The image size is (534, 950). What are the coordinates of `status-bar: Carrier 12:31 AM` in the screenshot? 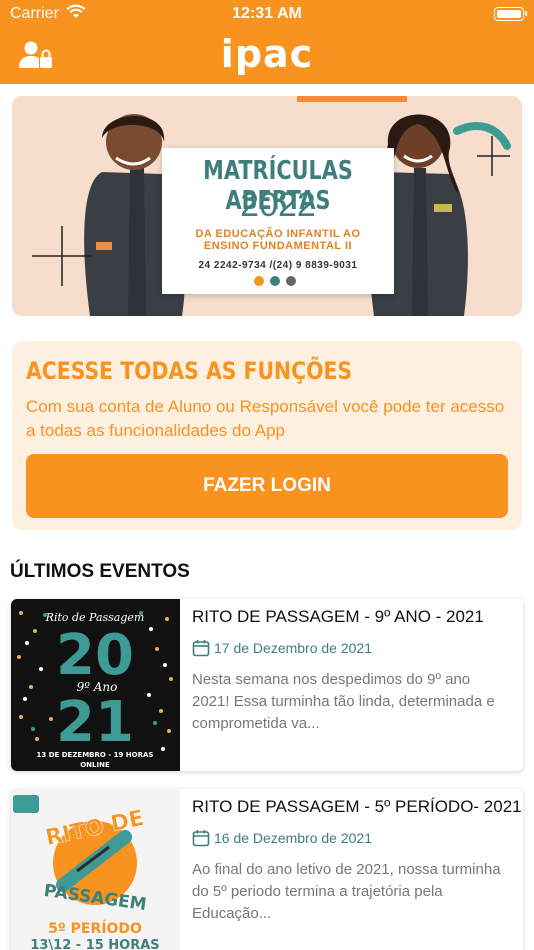 It's located at (267, 14).